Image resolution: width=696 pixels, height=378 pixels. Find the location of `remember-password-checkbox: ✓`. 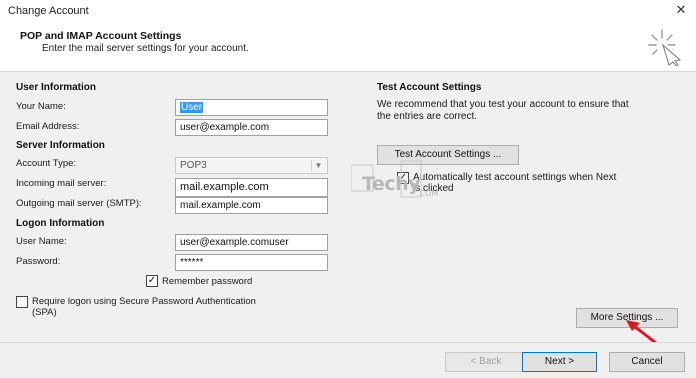

remember-password-checkbox: ✓ is located at coordinates (152, 281).